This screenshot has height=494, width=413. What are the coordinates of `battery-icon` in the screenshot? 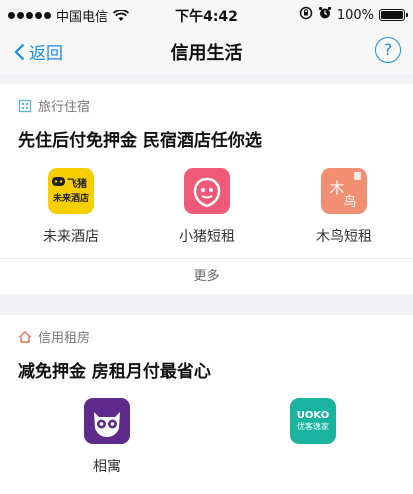 It's located at (393, 15).